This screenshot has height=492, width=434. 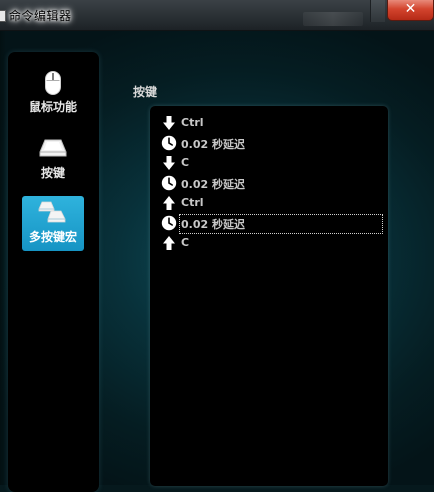 What do you see at coordinates (410, 10) in the screenshot?
I see `close-button: ✕` at bounding box center [410, 10].